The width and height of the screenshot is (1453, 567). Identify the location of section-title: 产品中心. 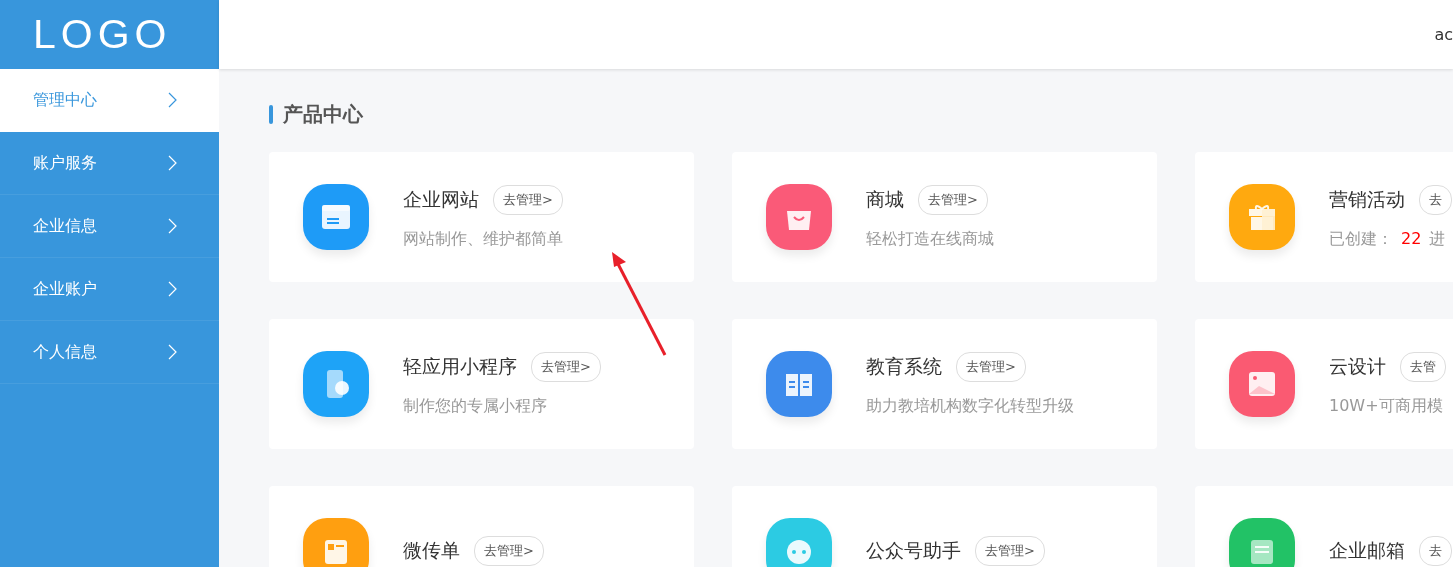
(323, 114).